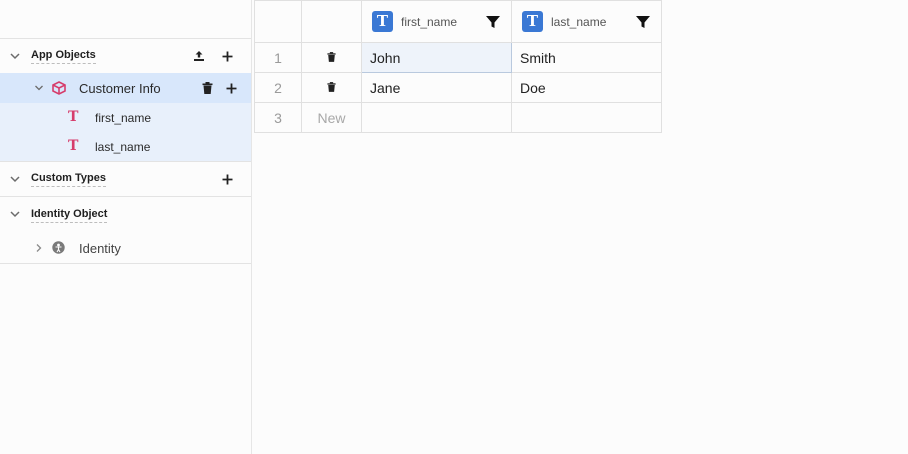  I want to click on cell-last-name: Doe, so click(586, 87).